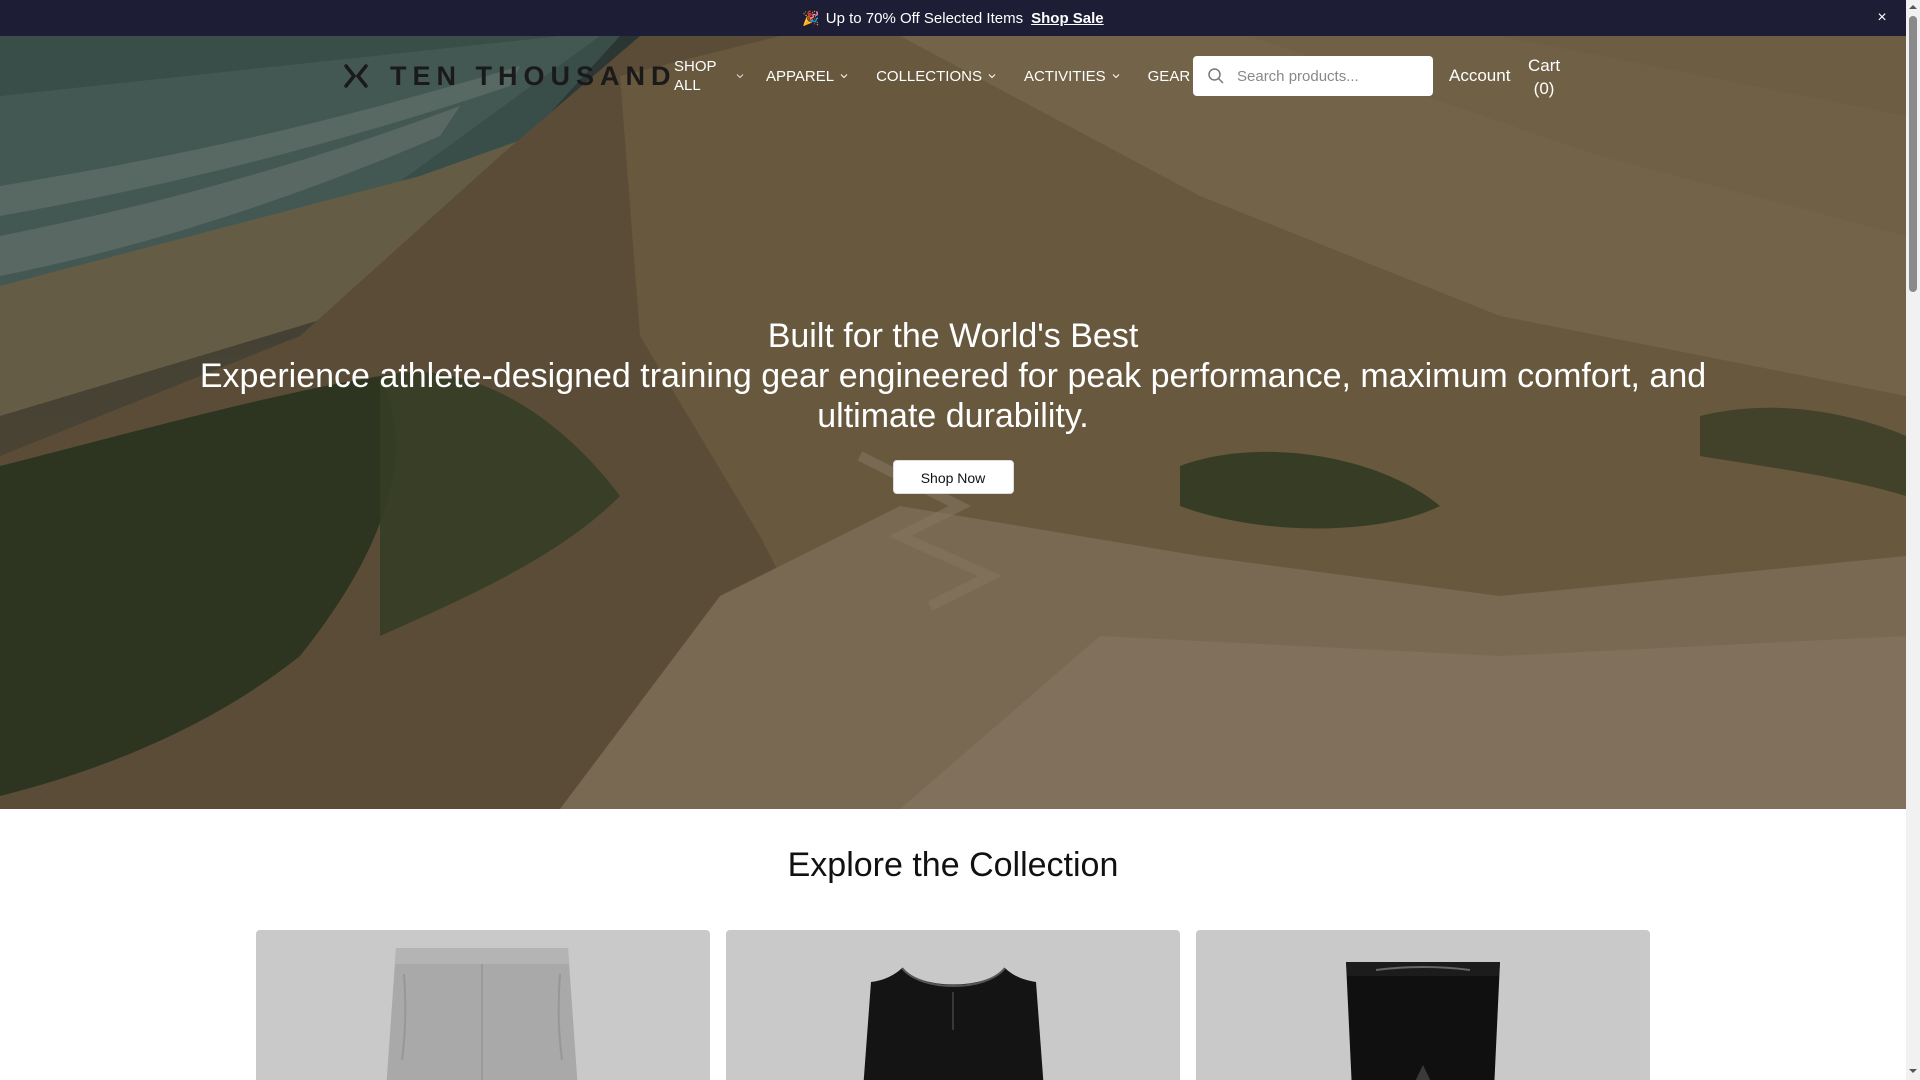  Describe the element at coordinates (1064, 76) in the screenshot. I see `nav-item-label: ACTIVITIES` at that location.